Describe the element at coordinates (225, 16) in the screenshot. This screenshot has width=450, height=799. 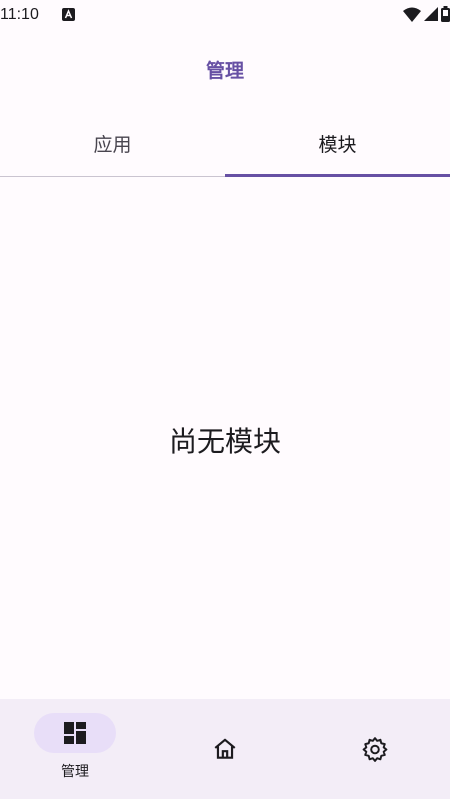
I see `status-bar: 11:10` at that location.